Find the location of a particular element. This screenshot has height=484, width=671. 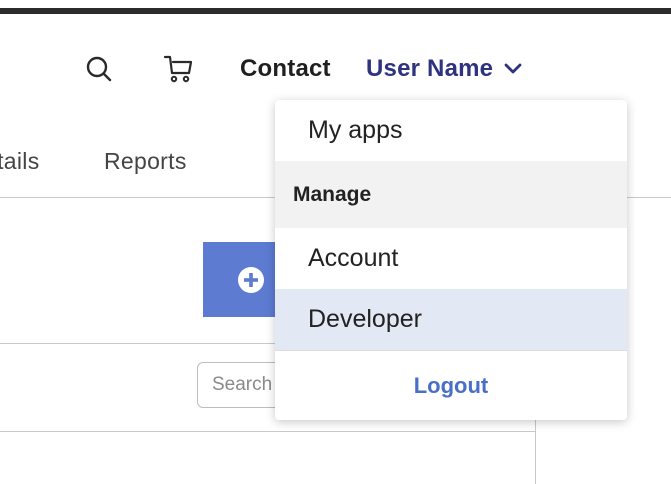

tab-reports: Reports is located at coordinates (145, 161).